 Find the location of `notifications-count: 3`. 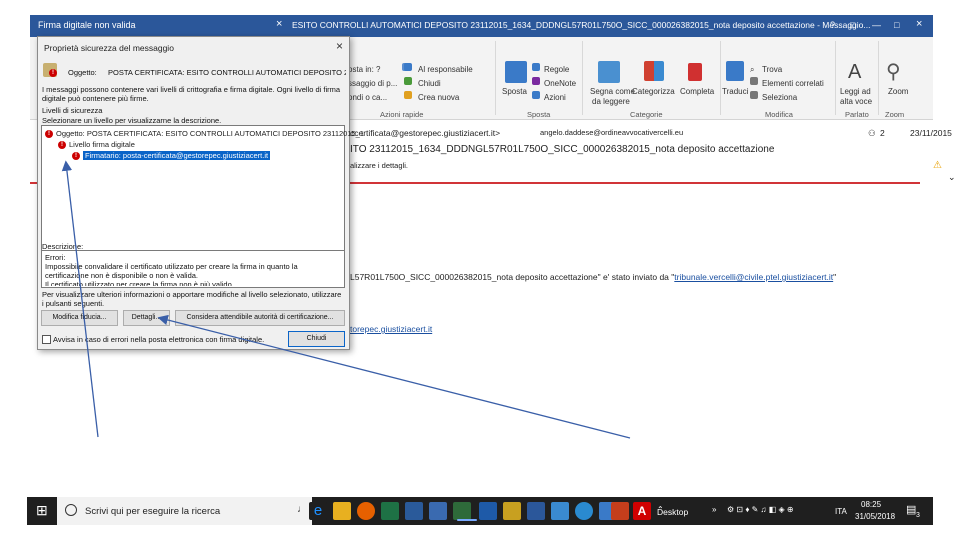

notifications-count: 3 is located at coordinates (918, 515).